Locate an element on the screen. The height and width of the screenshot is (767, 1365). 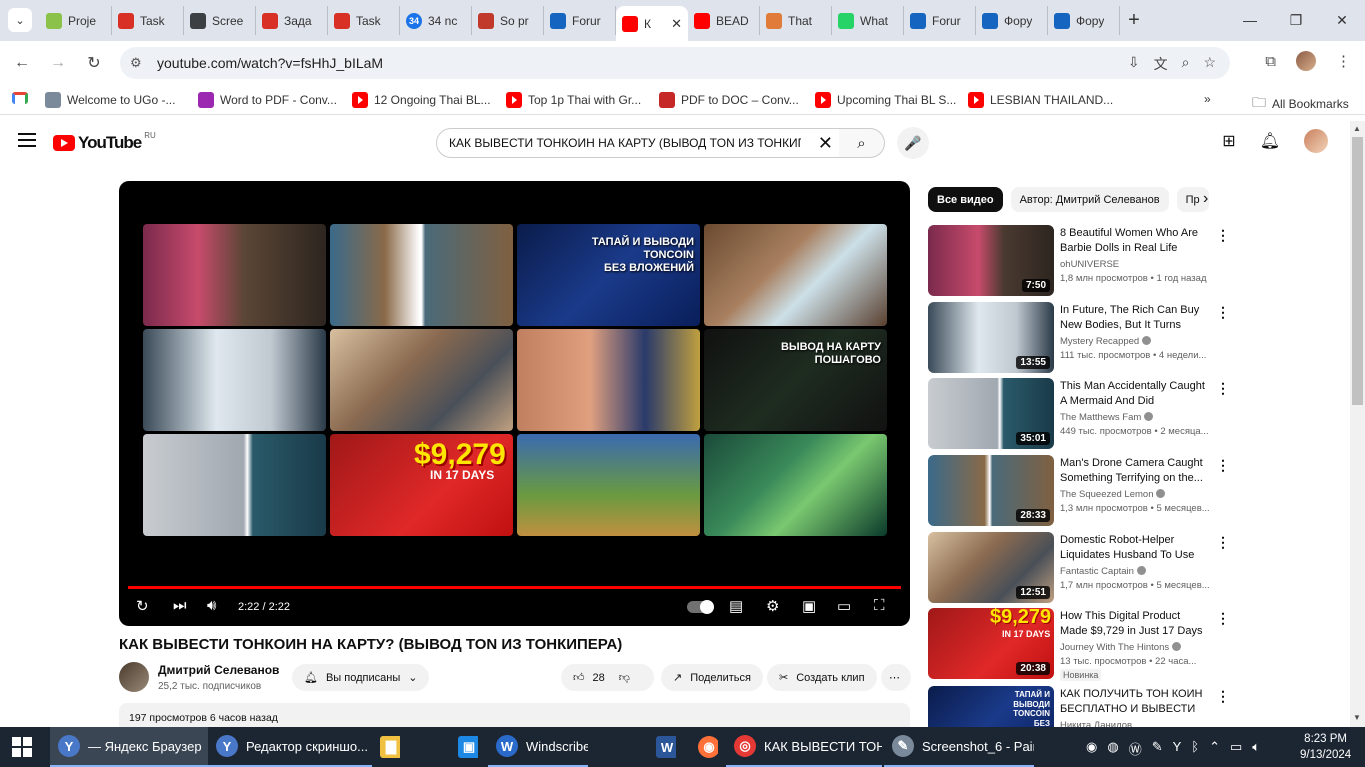
taskbar-item-3: ▣ is located at coordinates (464, 747).